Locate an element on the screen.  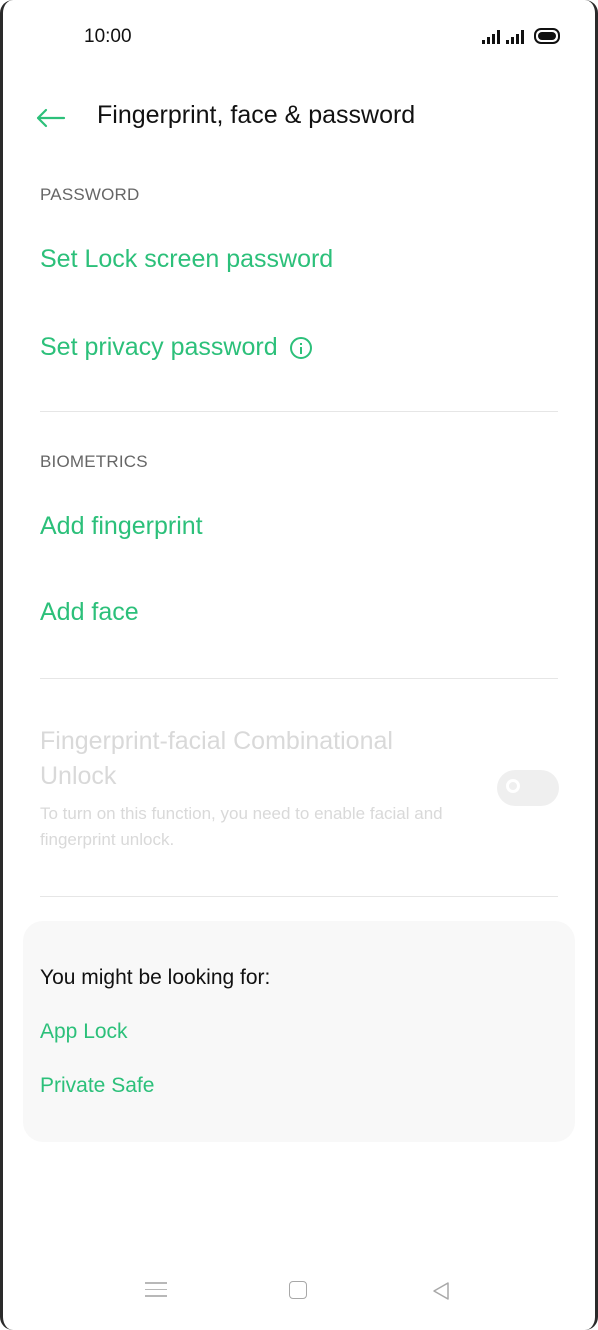
navigation-bar is located at coordinates (299, 1290).